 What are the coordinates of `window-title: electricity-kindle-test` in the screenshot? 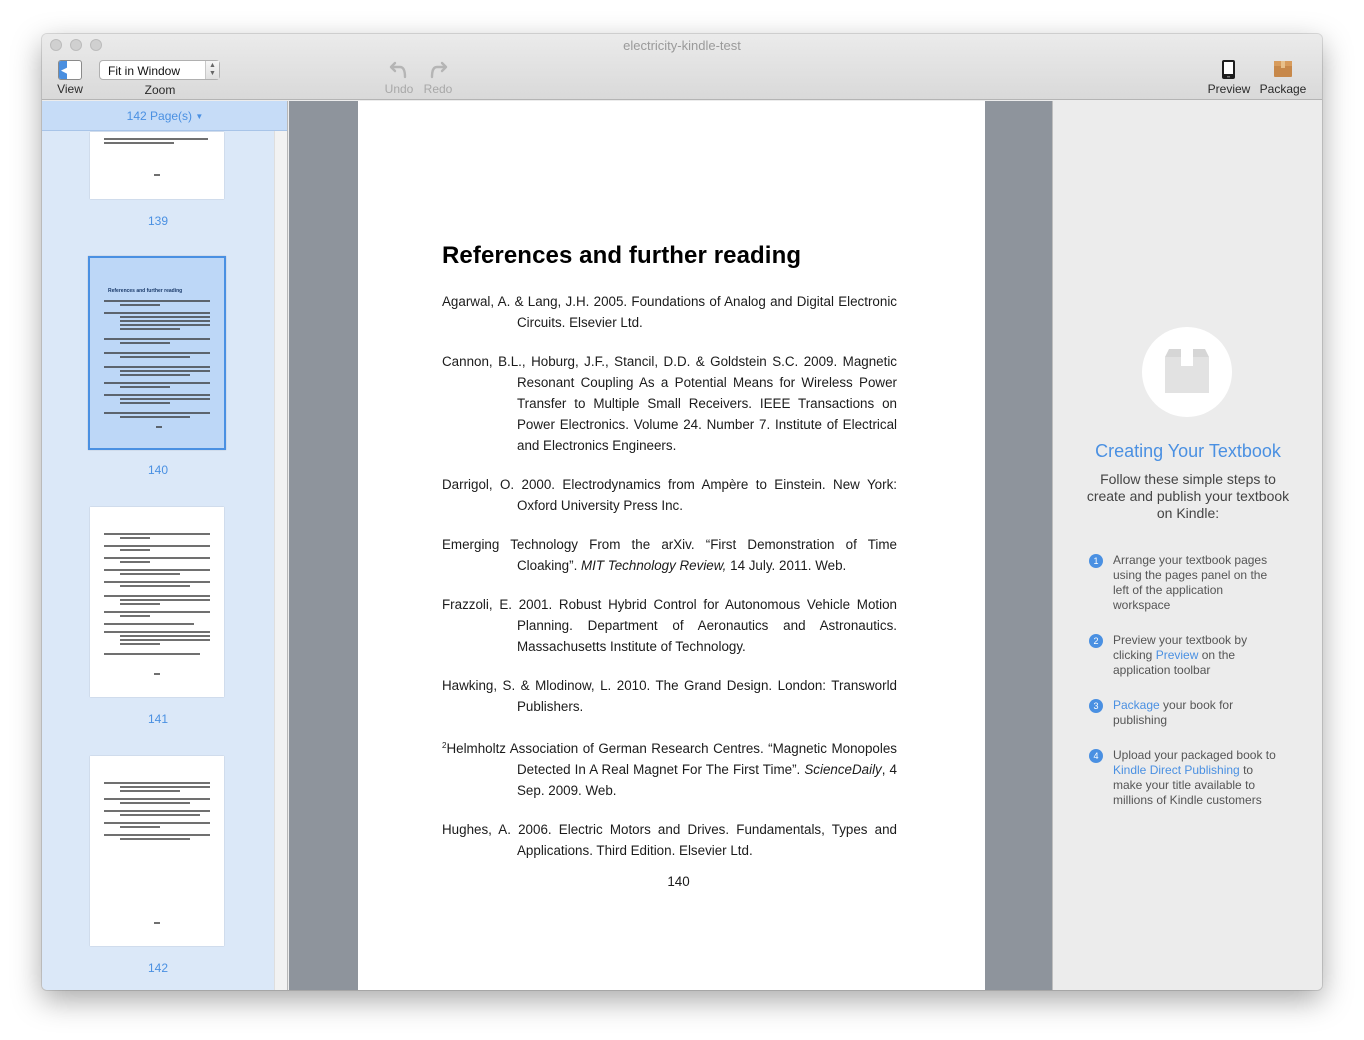 It's located at (682, 45).